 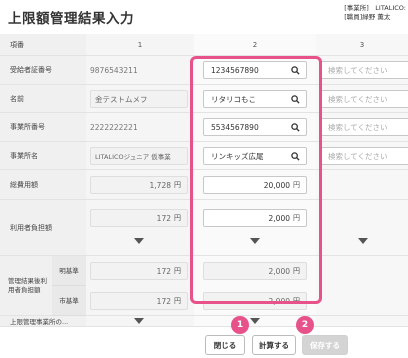 I want to click on col2-cell: リタリコもこ, so click(x=255, y=98).